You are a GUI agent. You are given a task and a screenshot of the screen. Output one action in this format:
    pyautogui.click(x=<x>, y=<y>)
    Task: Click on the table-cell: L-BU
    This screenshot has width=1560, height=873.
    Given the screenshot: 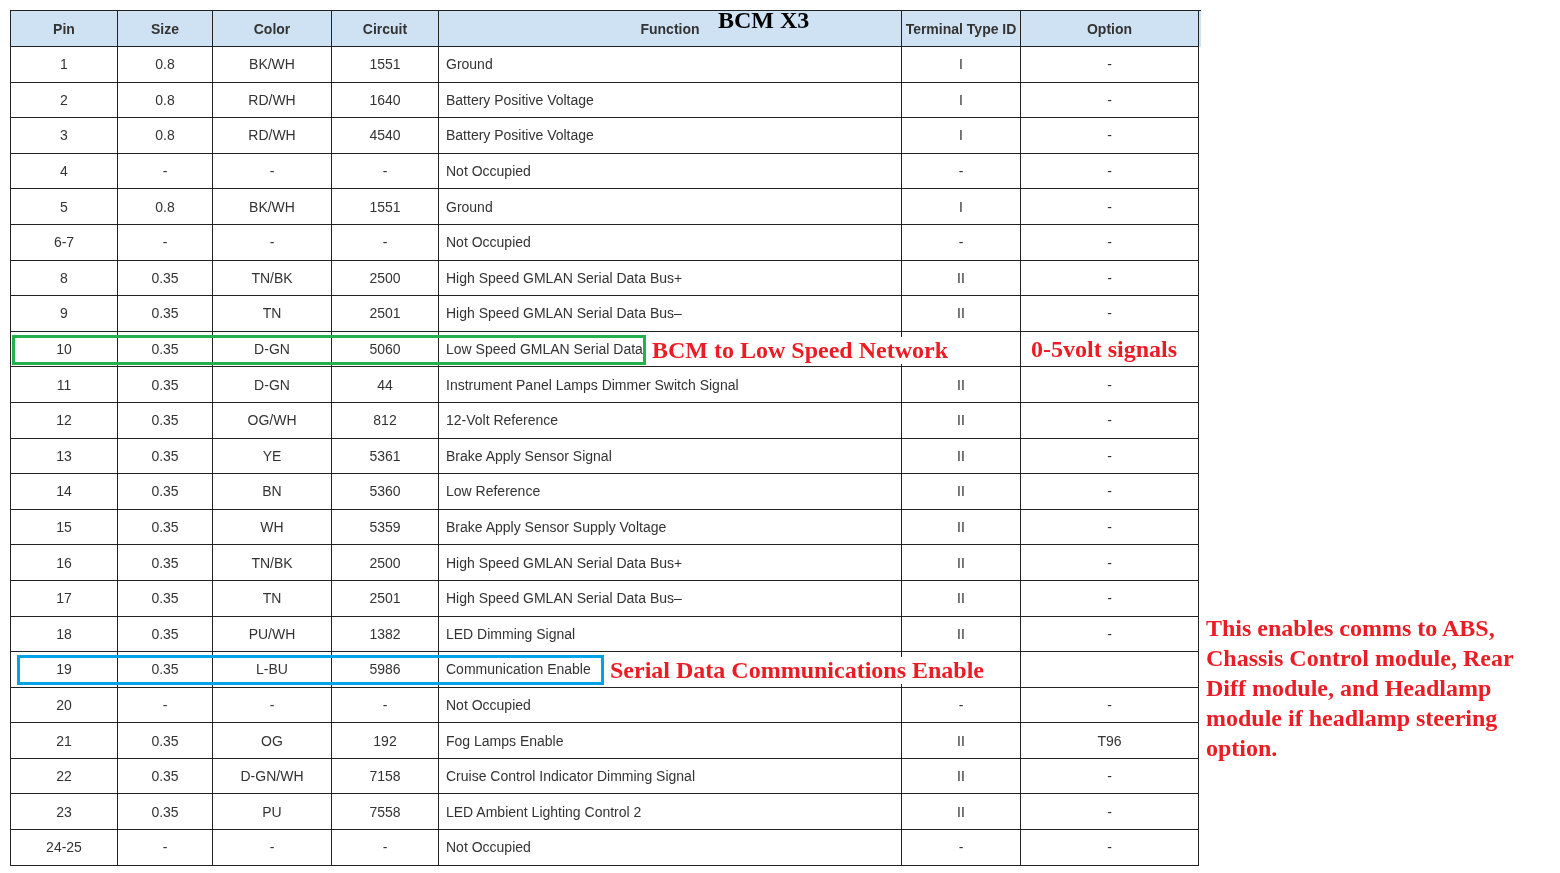 What is the action you would take?
    pyautogui.click(x=272, y=670)
    